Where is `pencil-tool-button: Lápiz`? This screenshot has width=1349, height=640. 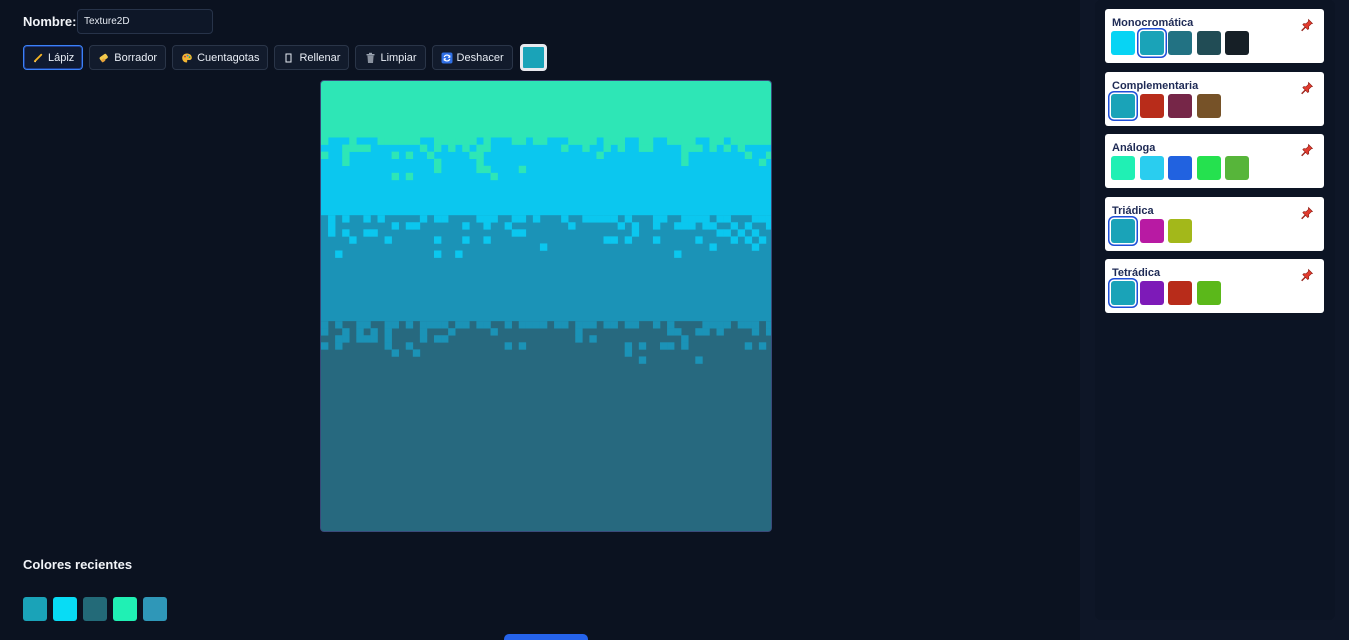 pencil-tool-button: Lápiz is located at coordinates (53, 57).